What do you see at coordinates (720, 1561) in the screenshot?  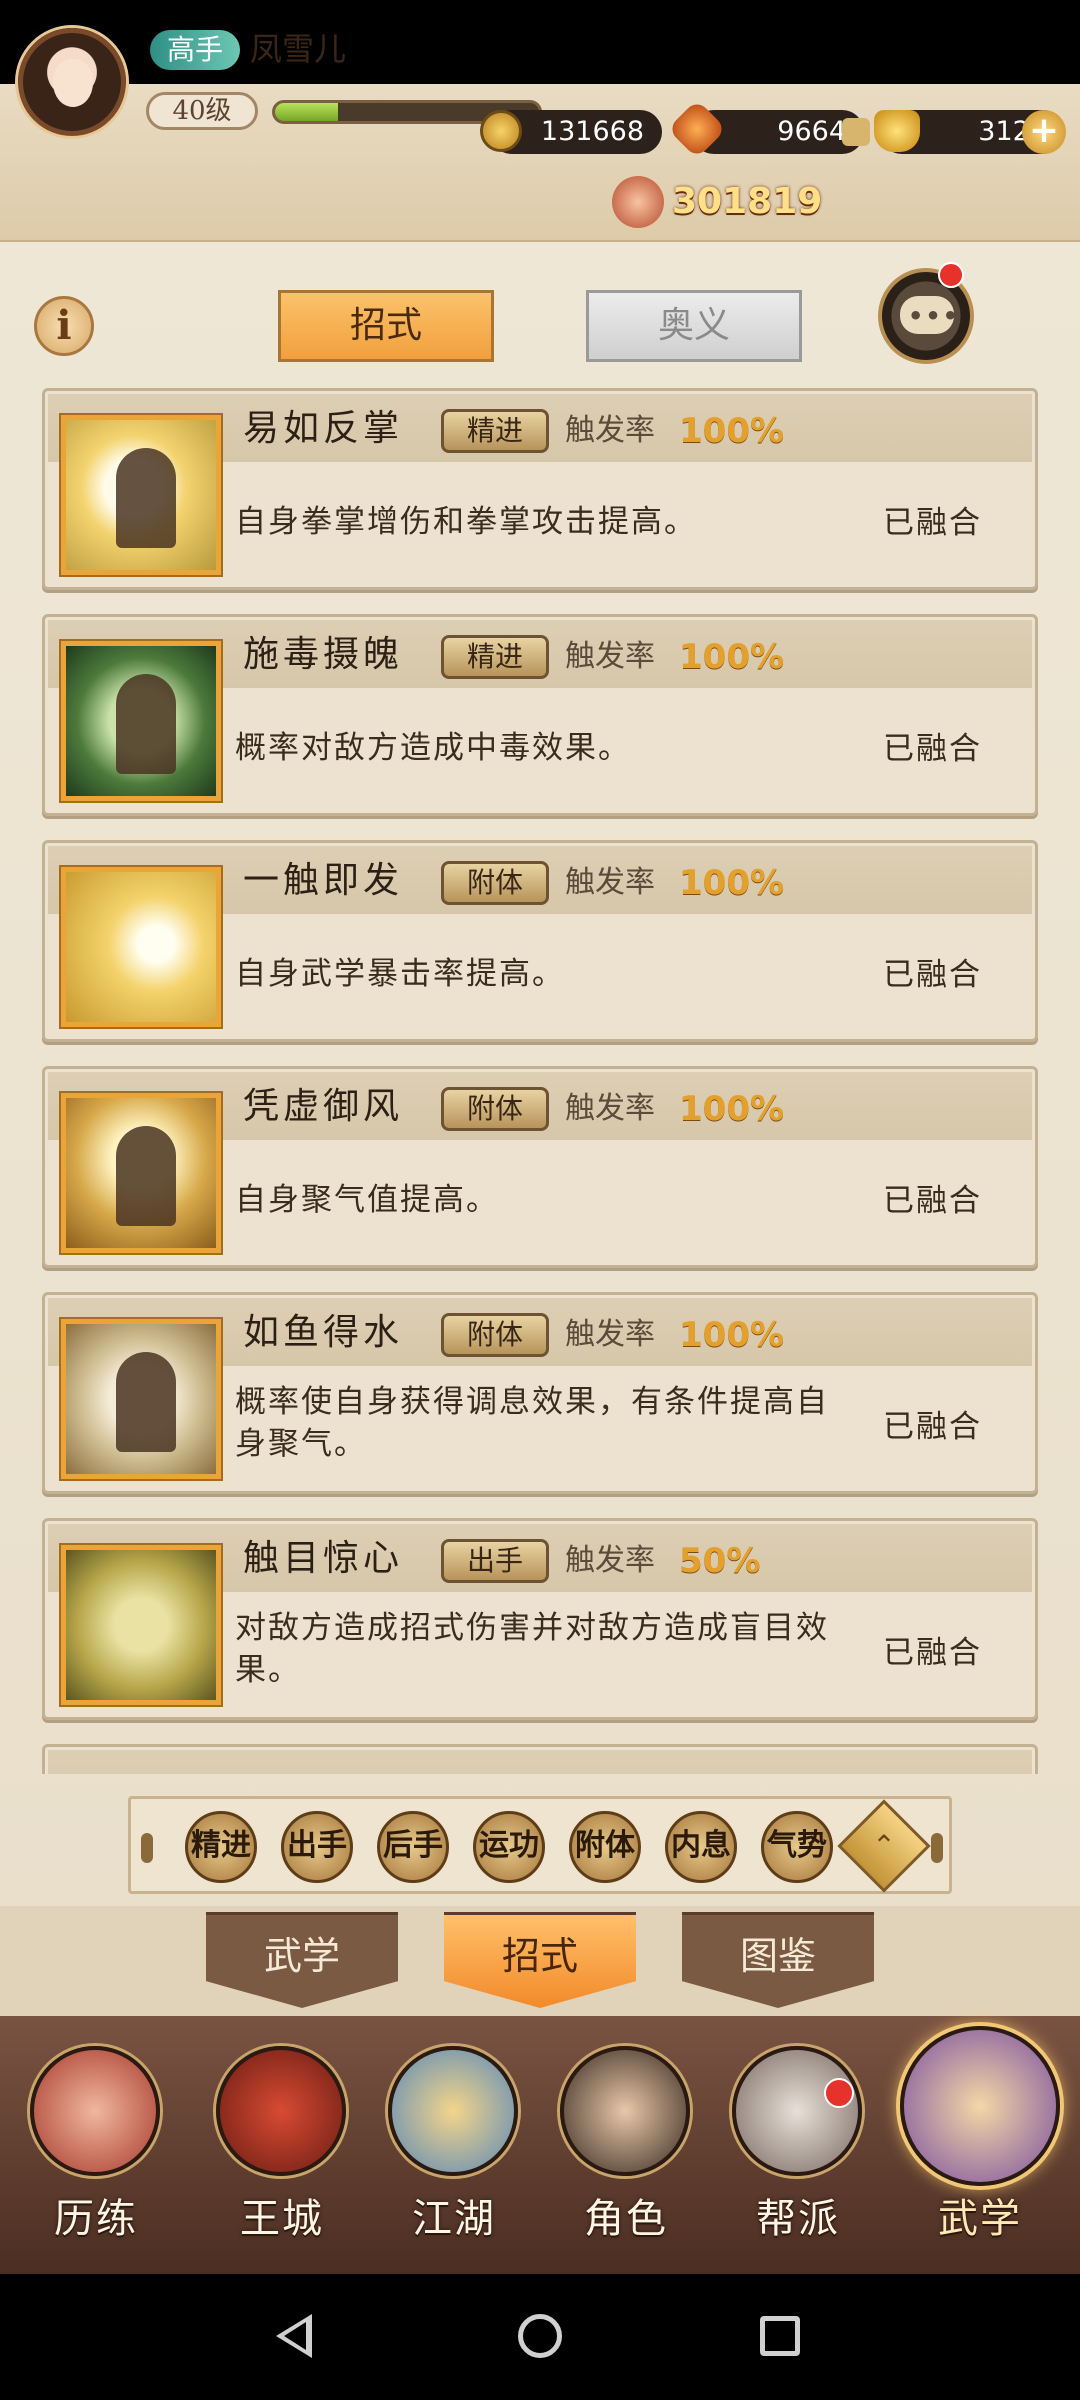 I see `trigger-rate-value: 50%` at bounding box center [720, 1561].